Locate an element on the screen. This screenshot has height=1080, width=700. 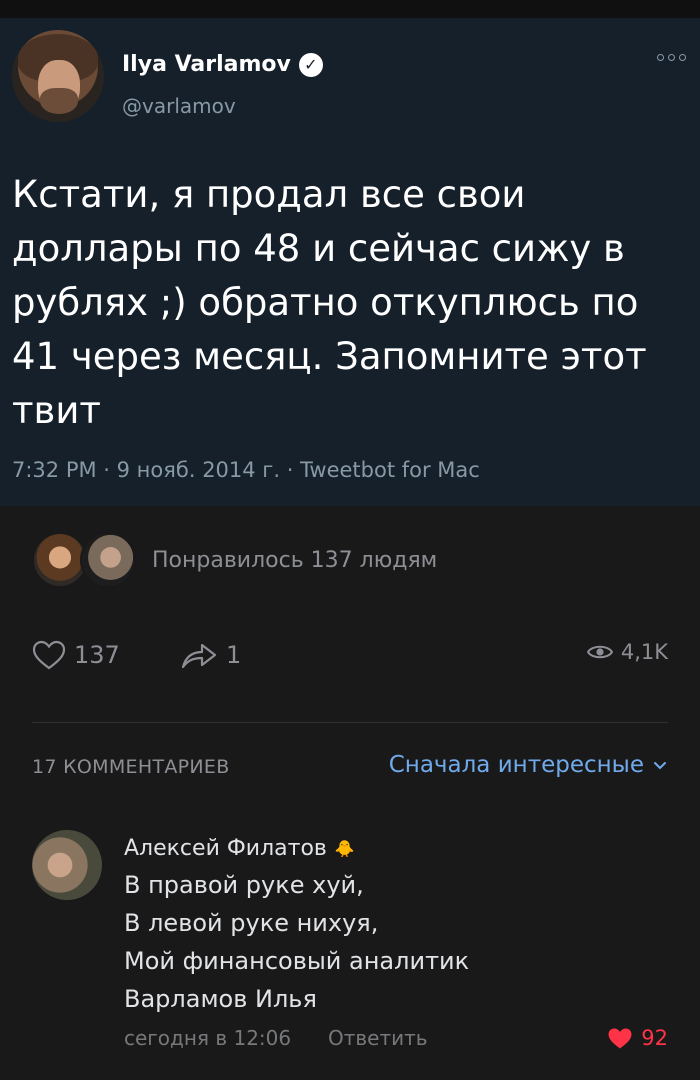
liked-by-text: Понравилось 137 людям is located at coordinates (294, 560).